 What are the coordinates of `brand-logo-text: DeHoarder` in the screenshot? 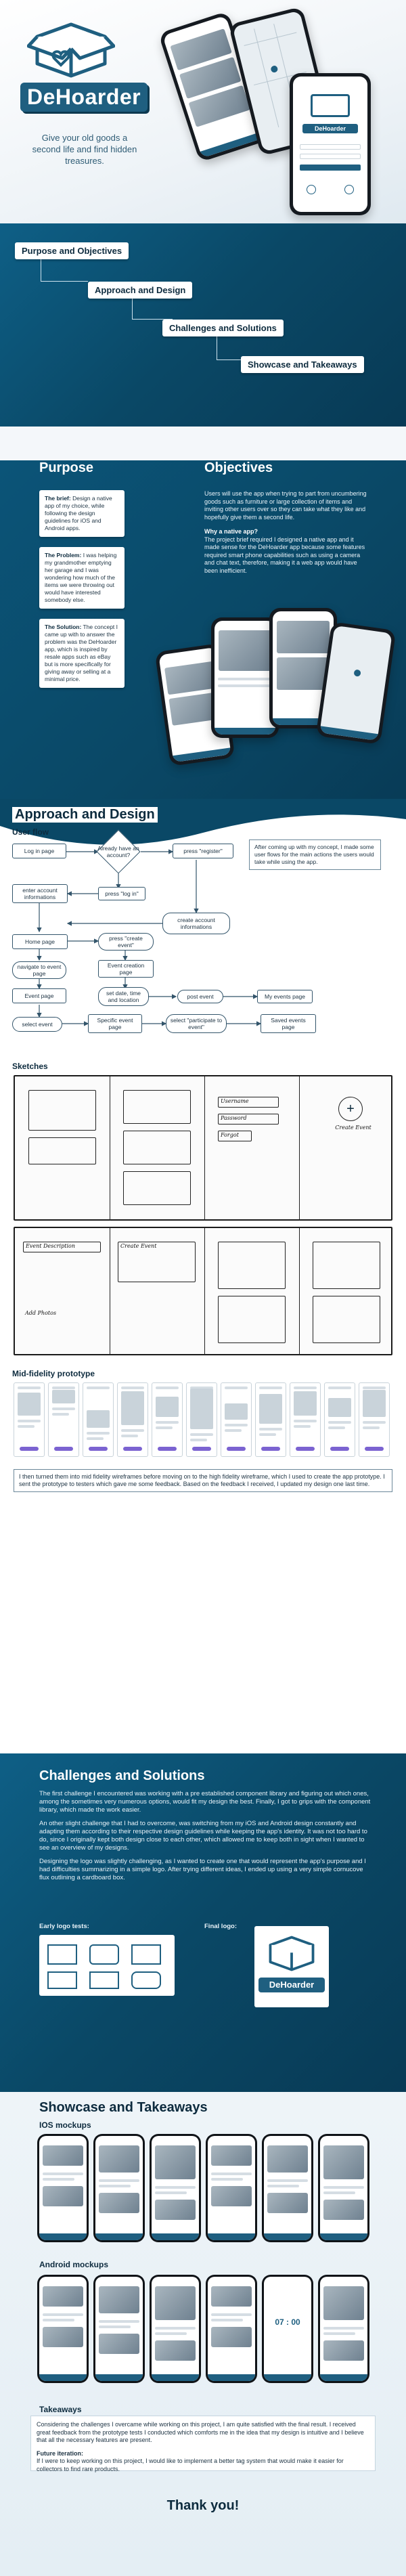 It's located at (84, 97).